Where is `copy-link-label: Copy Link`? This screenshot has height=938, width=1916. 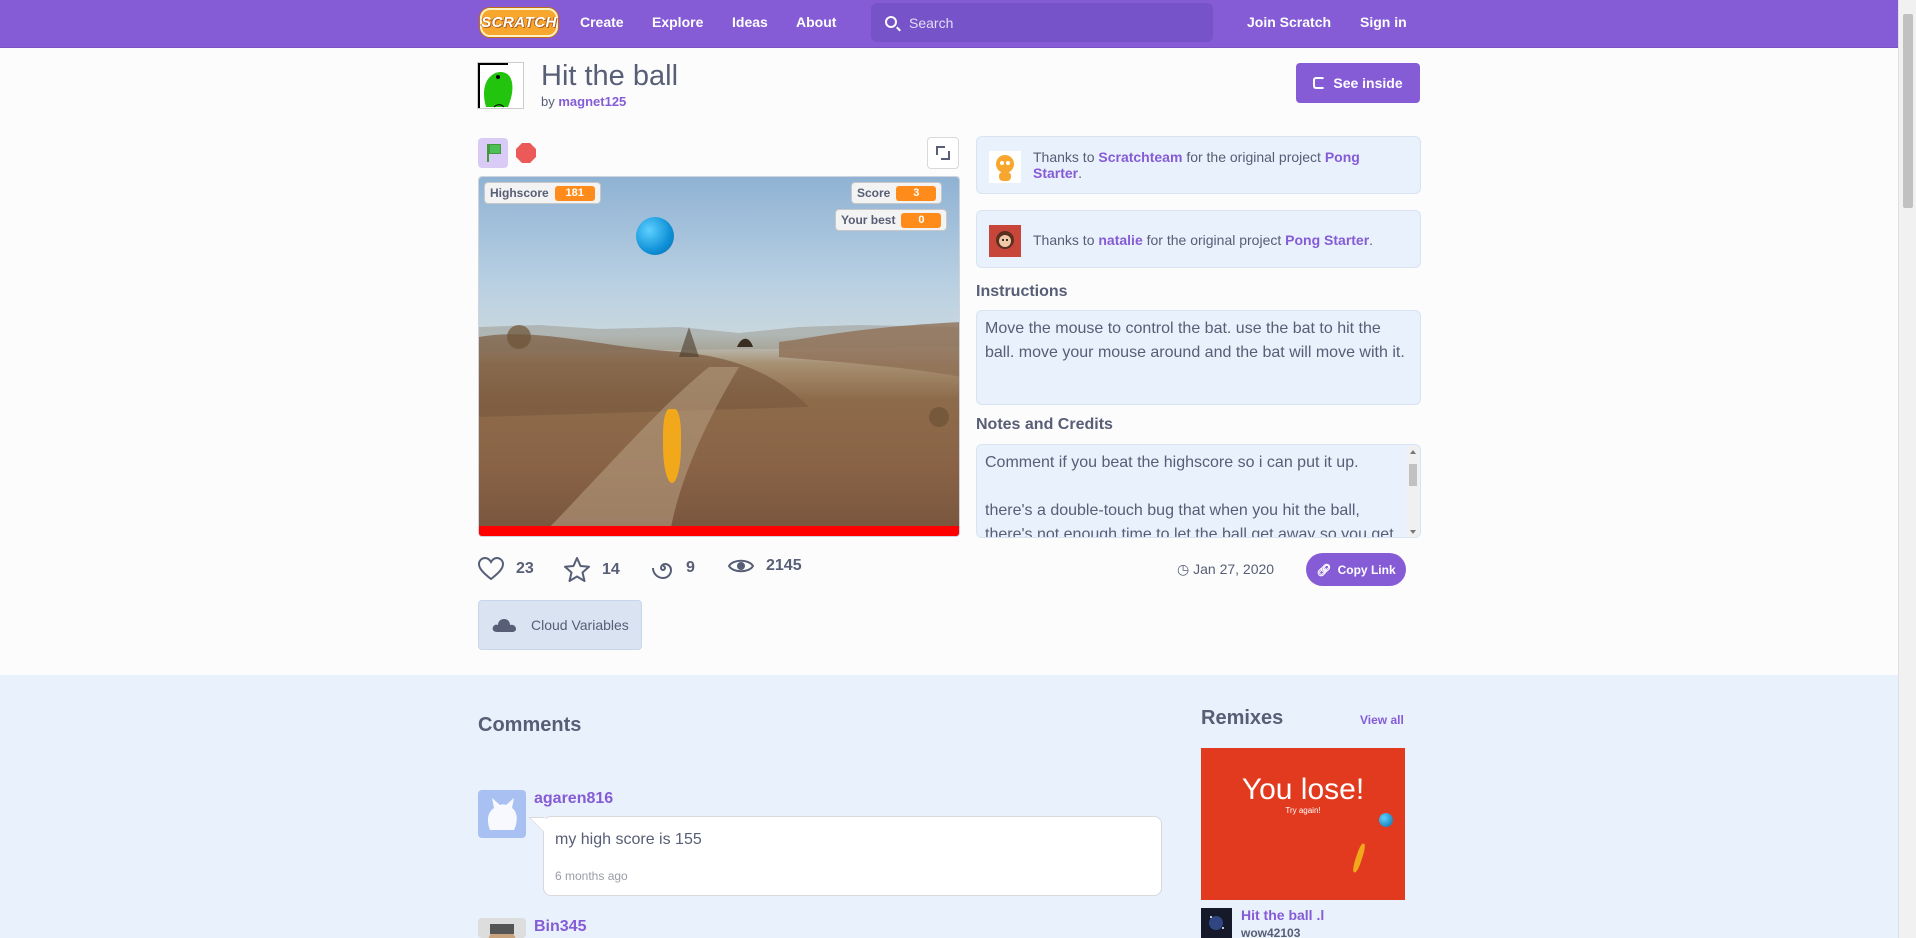
copy-link-label: Copy Link is located at coordinates (1366, 569).